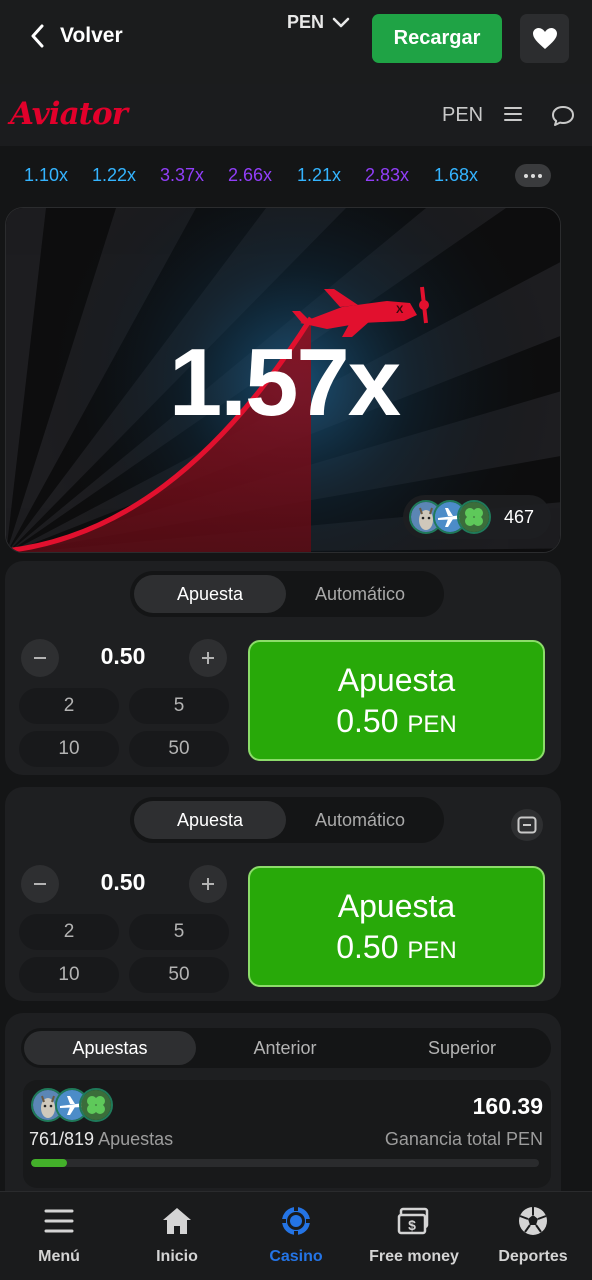  Describe the element at coordinates (136, 1139) in the screenshot. I see `bets-count-label: Apuestas` at that location.